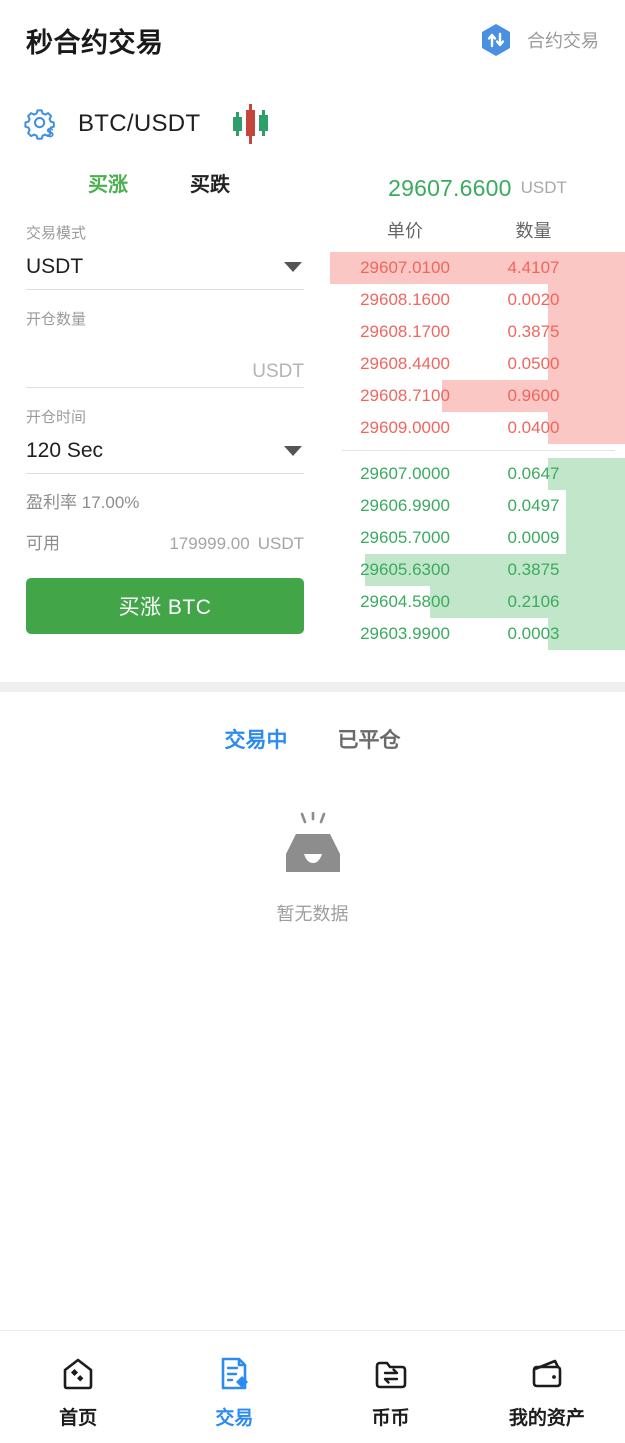 This screenshot has height=1443, width=625. Describe the element at coordinates (547, 1374) in the screenshot. I see `wallet-icon` at that location.